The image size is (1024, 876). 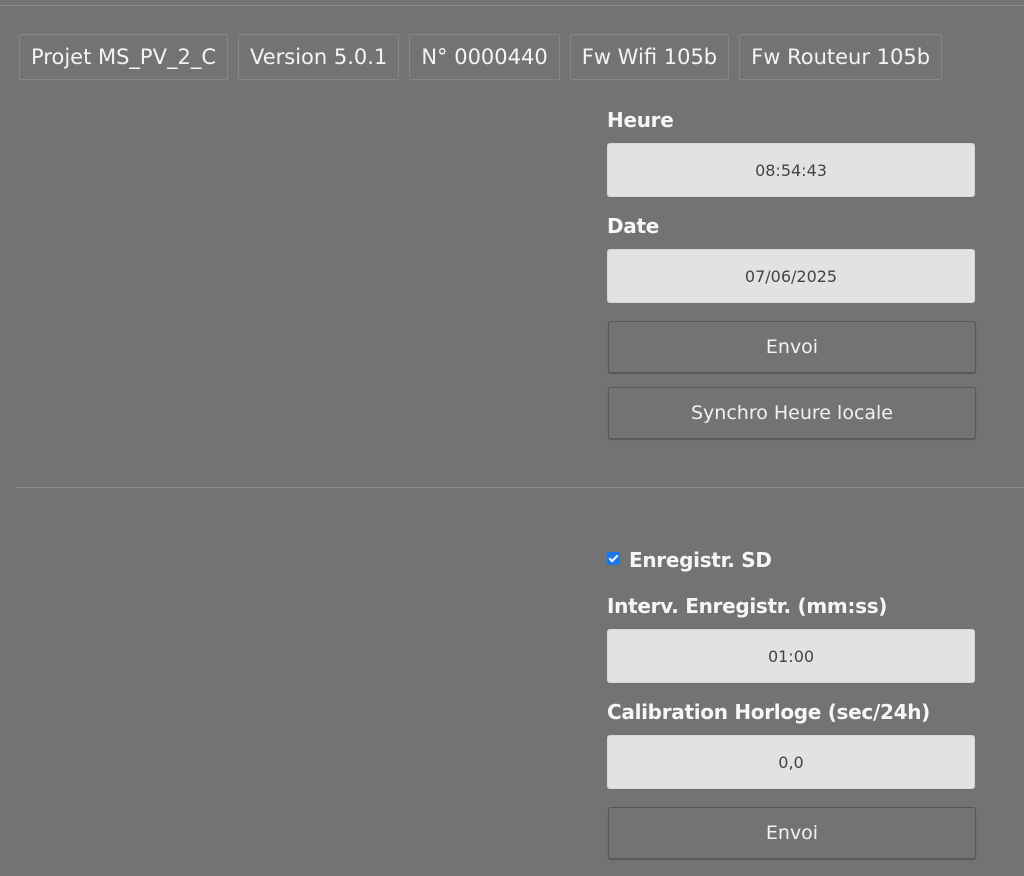 I want to click on clock-panel: Heure Date Envoi Synchro Heure locale, so click(x=791, y=272).